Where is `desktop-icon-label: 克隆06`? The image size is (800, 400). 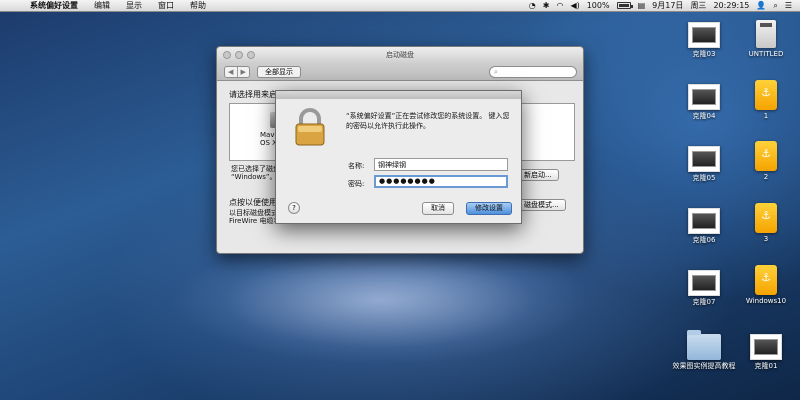 desktop-icon-label: 克隆06 is located at coordinates (704, 240).